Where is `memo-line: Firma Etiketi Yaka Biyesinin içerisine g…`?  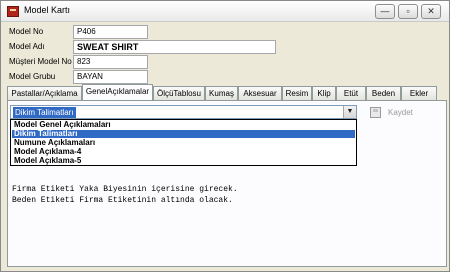
memo-line: Firma Etiketi Yaka Biyesinin içerisine g… is located at coordinates (125, 189).